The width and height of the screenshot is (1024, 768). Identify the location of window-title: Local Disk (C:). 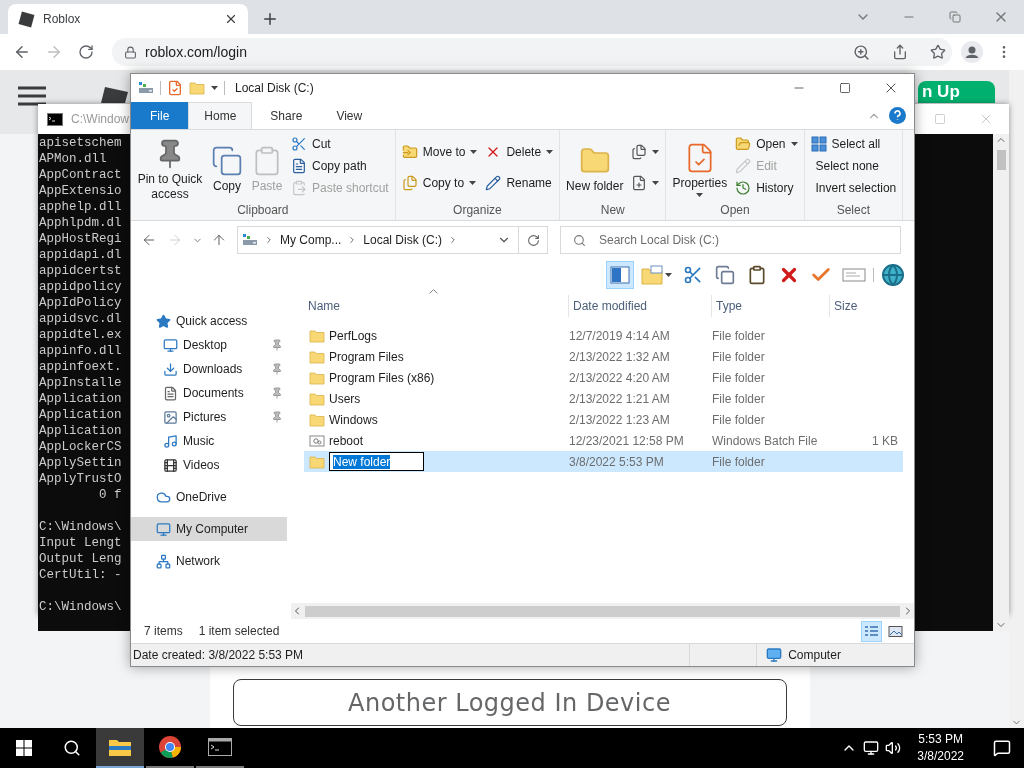
(274, 88).